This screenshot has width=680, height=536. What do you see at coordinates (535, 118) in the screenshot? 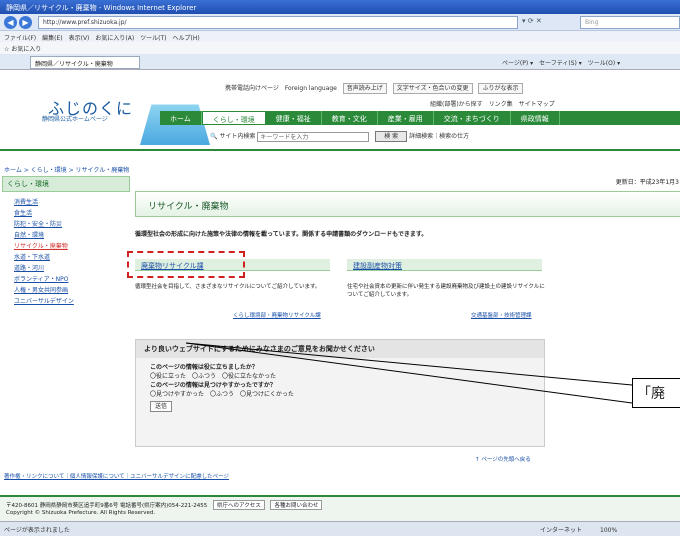
I see `nav-kensei: 県政情報` at bounding box center [535, 118].